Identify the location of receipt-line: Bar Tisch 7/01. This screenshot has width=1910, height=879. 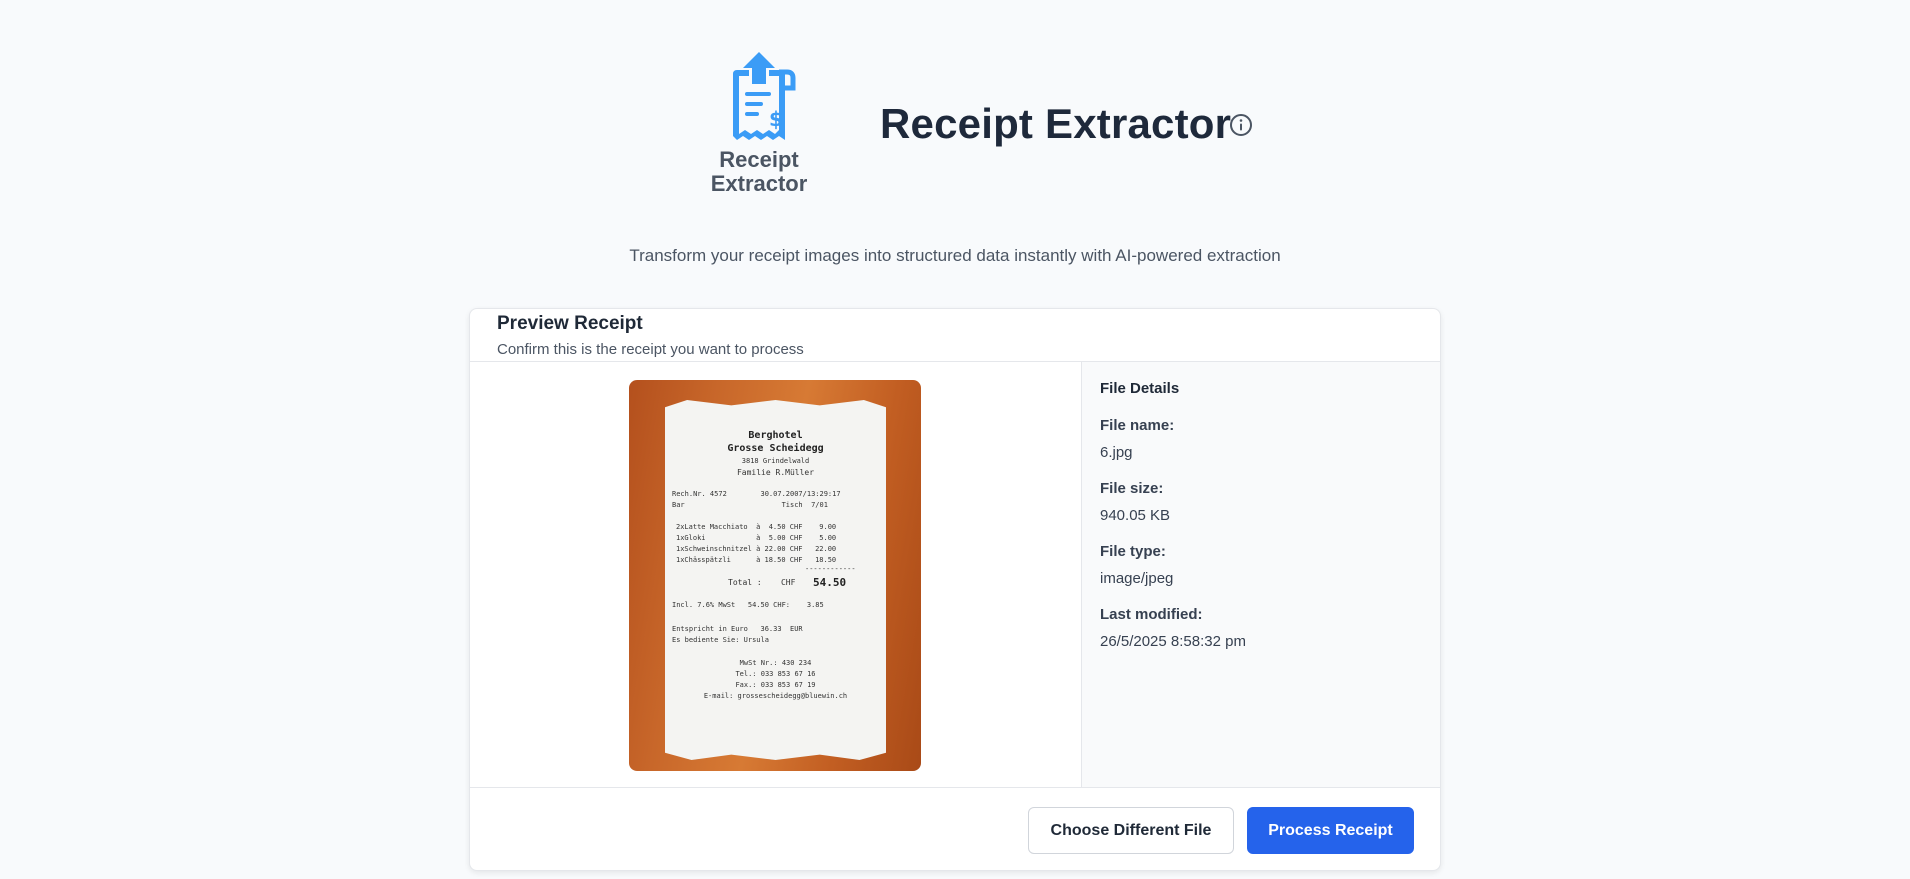
(750, 505).